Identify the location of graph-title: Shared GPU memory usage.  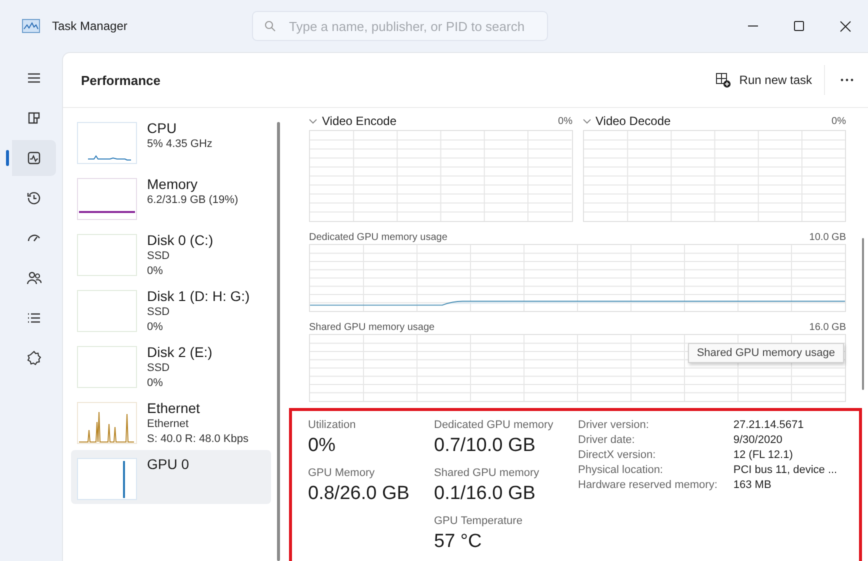
(372, 327).